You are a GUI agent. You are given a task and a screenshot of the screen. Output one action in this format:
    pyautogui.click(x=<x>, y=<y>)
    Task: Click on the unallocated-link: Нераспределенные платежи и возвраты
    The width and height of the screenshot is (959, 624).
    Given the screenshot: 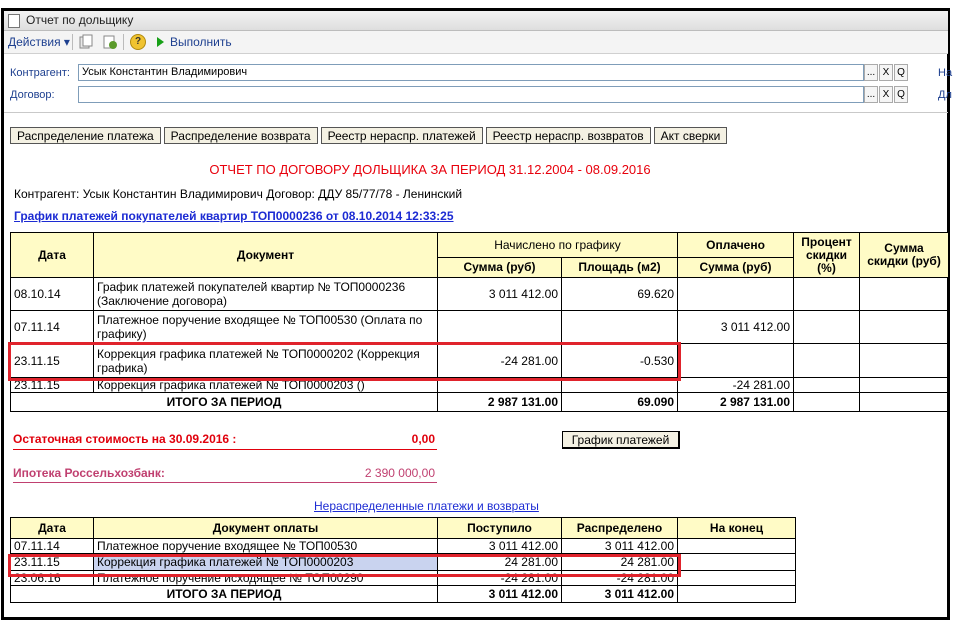 What is the action you would take?
    pyautogui.click(x=426, y=506)
    